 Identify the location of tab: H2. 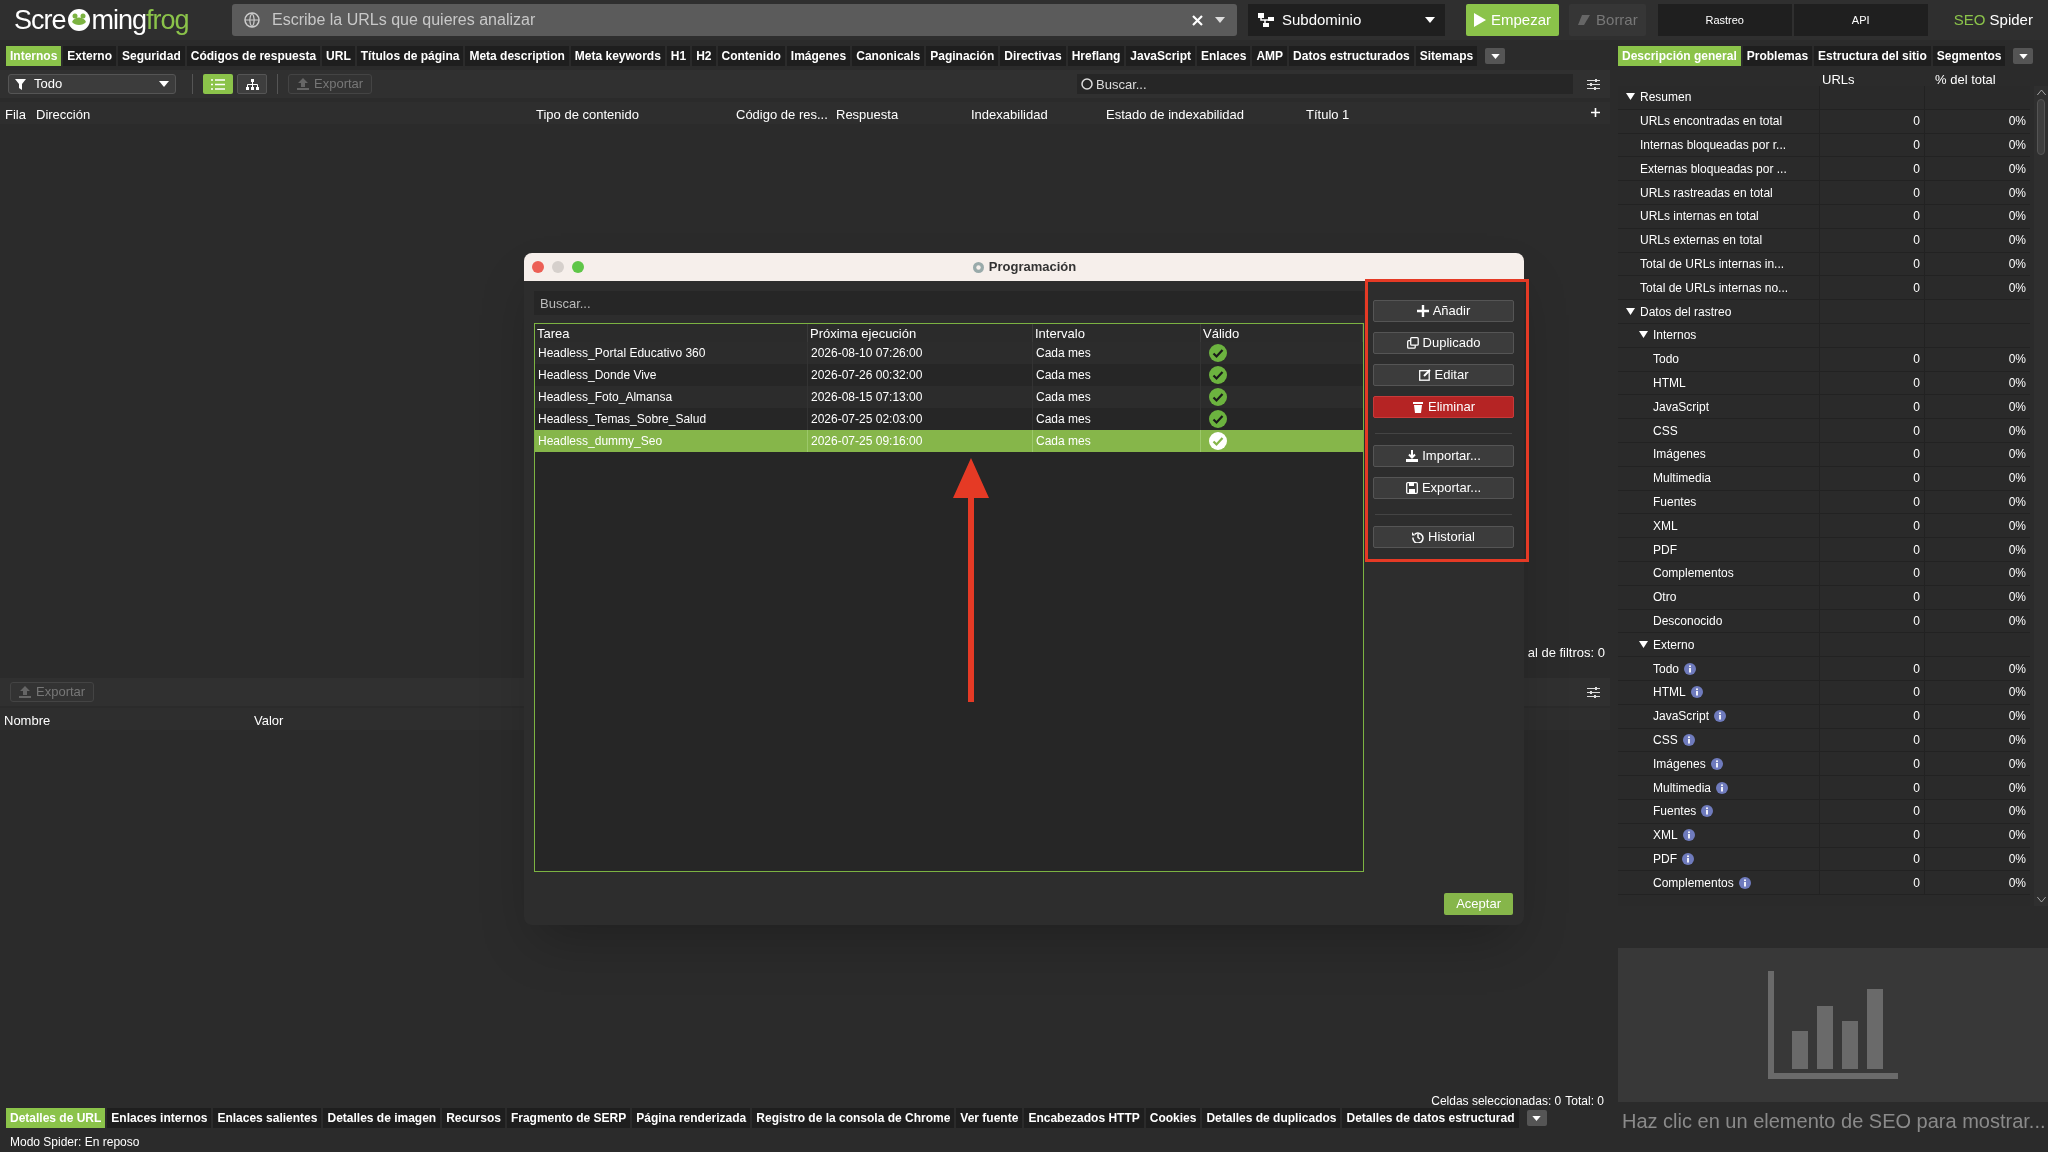
(704, 56).